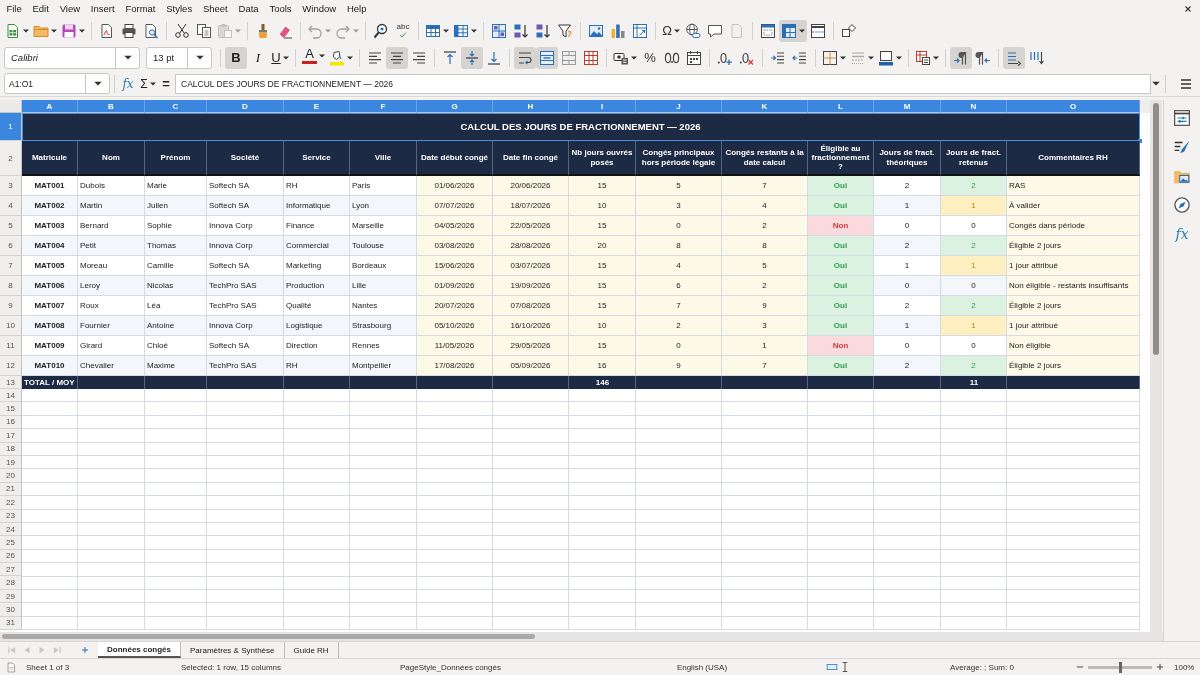 The width and height of the screenshot is (1200, 675). Describe the element at coordinates (547, 57) in the screenshot. I see `merge-and-center-button` at that location.